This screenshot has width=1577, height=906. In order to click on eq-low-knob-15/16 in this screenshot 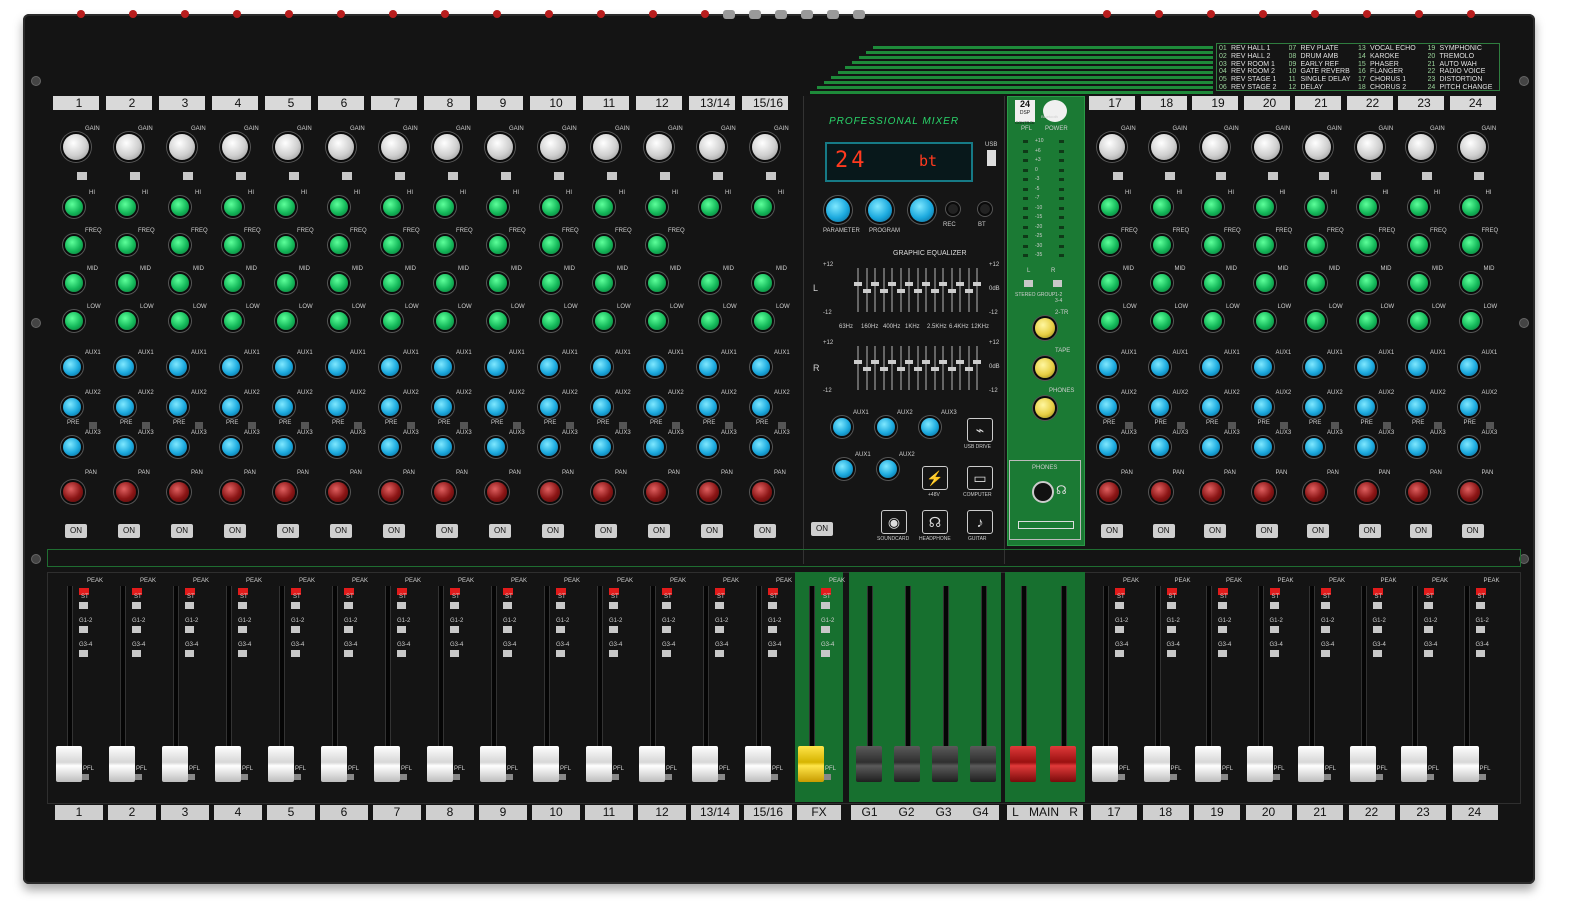, I will do `click(763, 321)`.